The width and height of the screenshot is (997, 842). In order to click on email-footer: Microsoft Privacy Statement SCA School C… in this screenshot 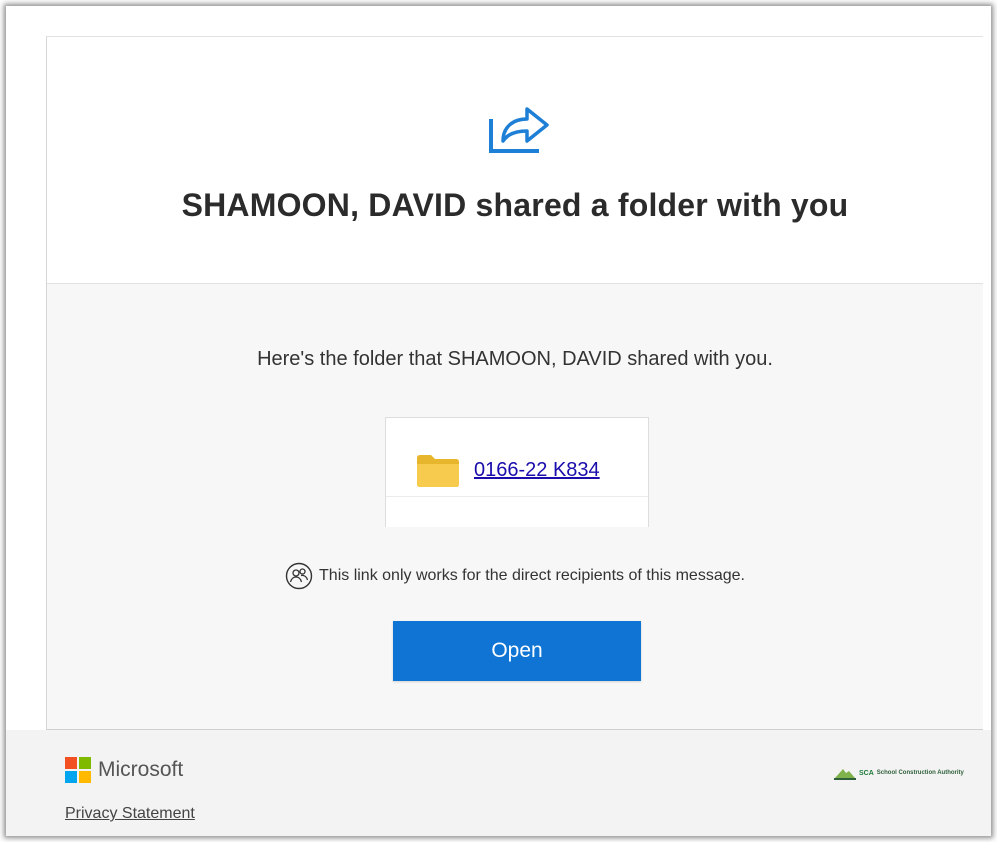, I will do `click(498, 783)`.